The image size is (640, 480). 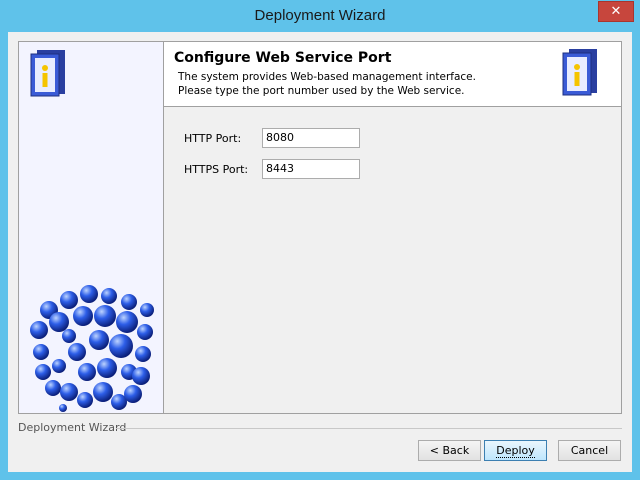 I want to click on window-title: Deployment Wizard, so click(x=320, y=15).